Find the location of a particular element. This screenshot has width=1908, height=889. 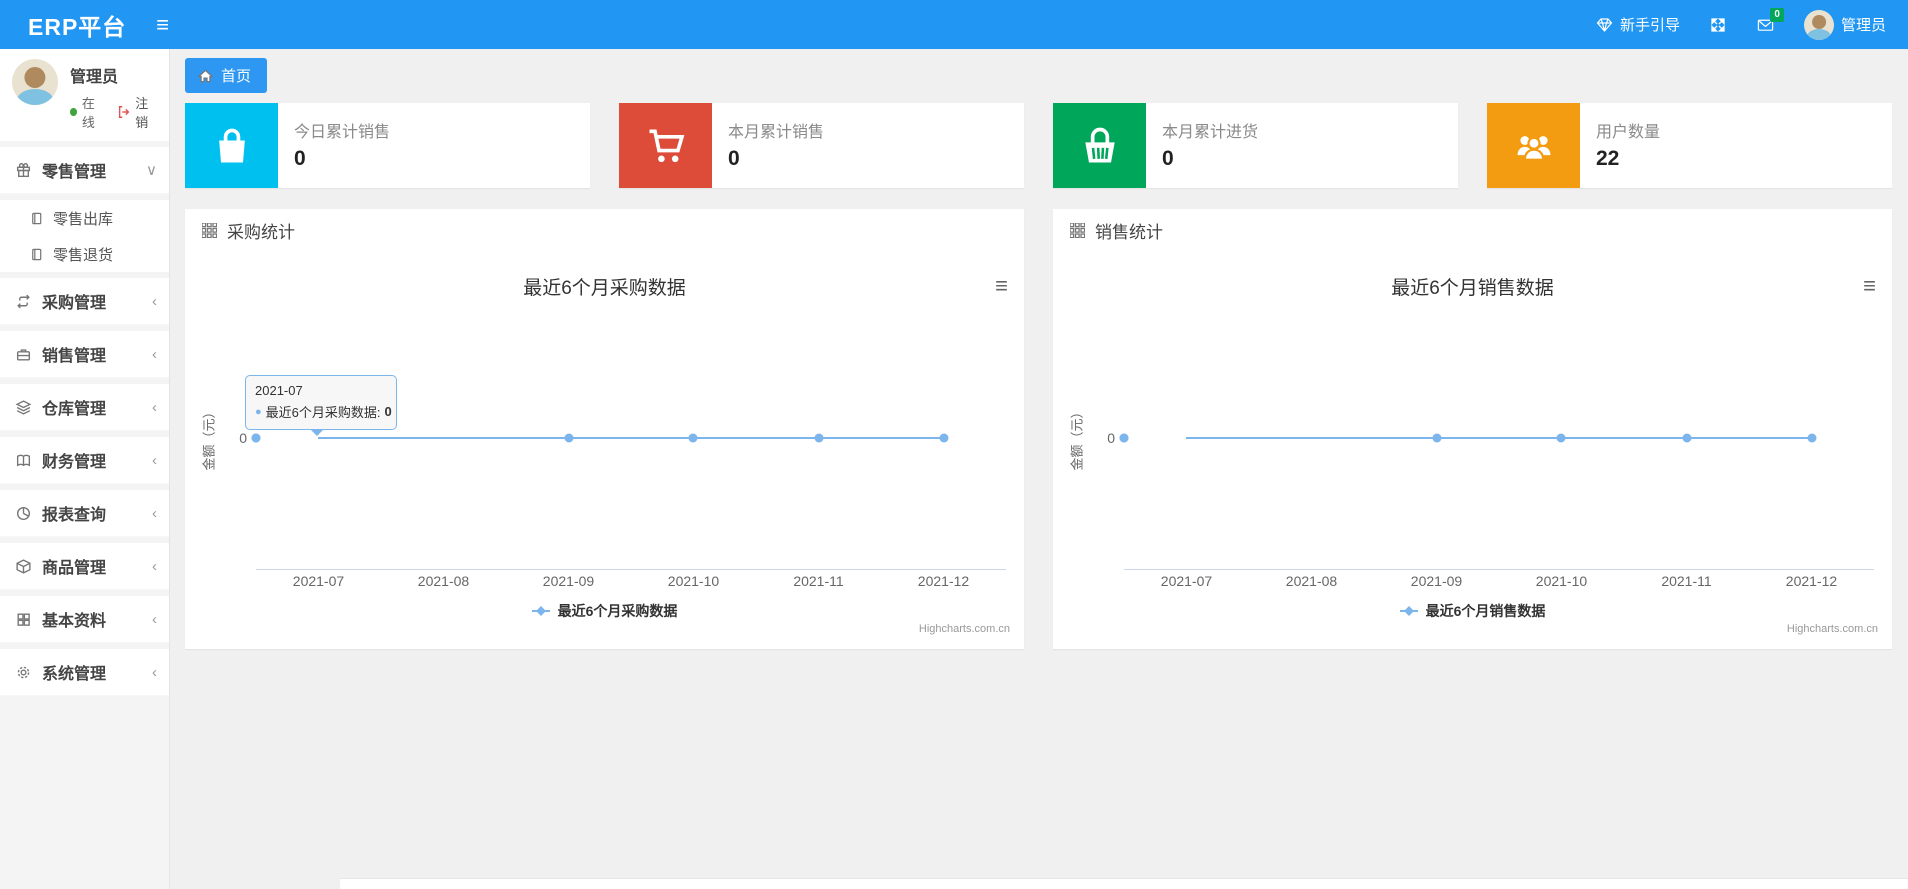

repeat-icon is located at coordinates (23, 301).